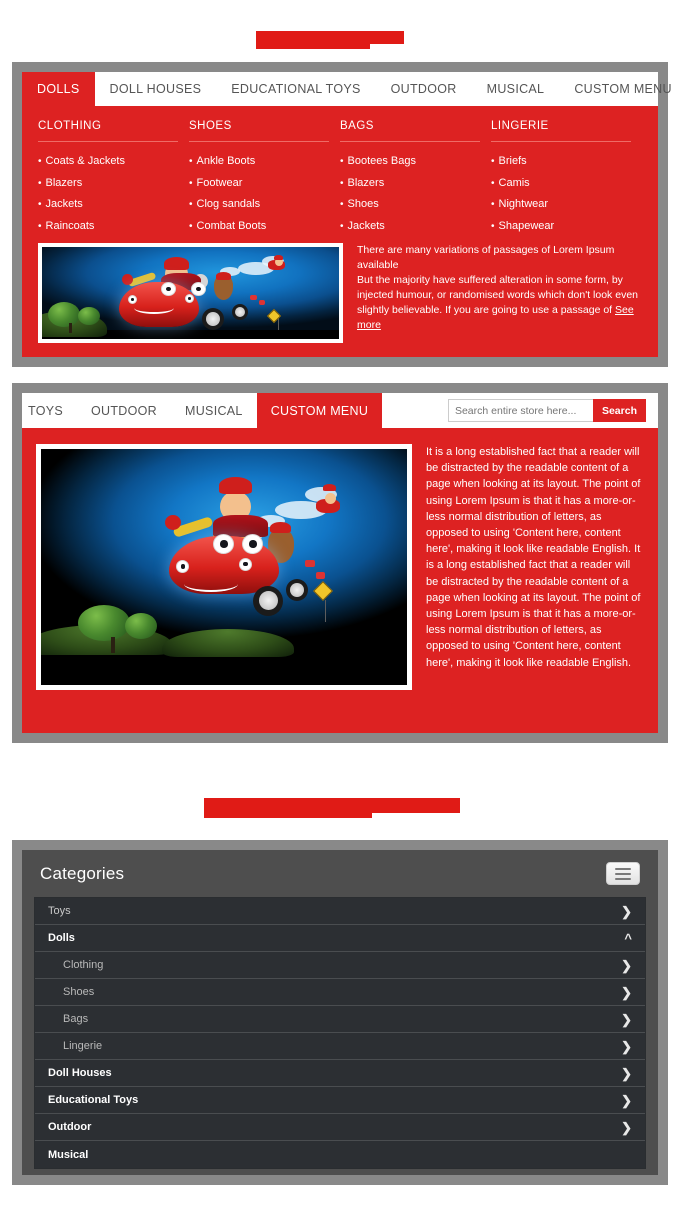 Image resolution: width=680 pixels, height=1218 pixels. What do you see at coordinates (112, 227) in the screenshot?
I see `list-item: • Raincoats` at bounding box center [112, 227].